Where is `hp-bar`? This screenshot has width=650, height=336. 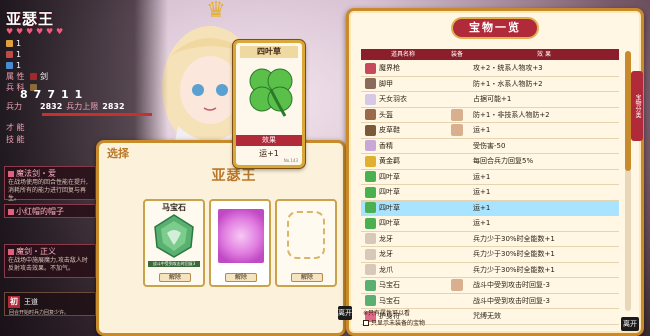
hp-bar is located at coordinates (97, 114).